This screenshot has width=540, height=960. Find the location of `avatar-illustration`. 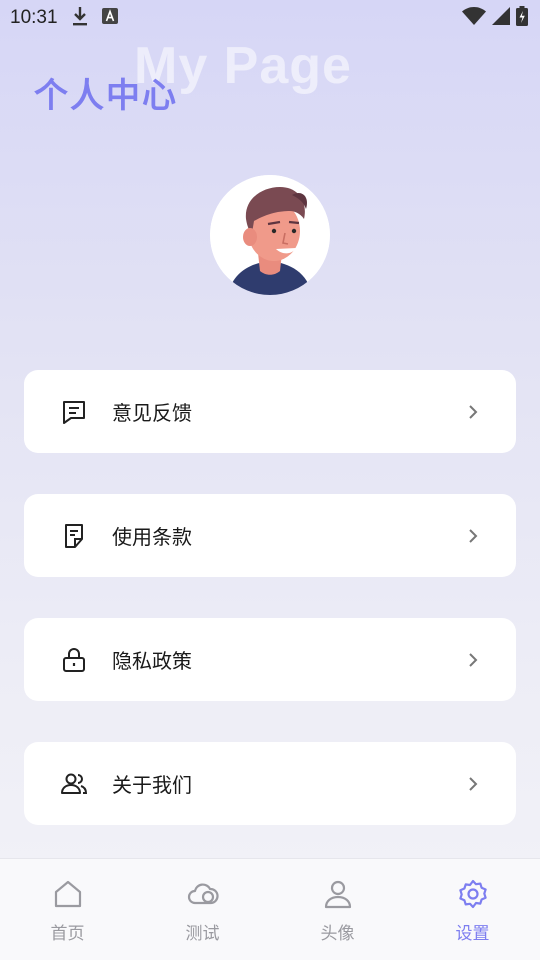

avatar-illustration is located at coordinates (270, 235).